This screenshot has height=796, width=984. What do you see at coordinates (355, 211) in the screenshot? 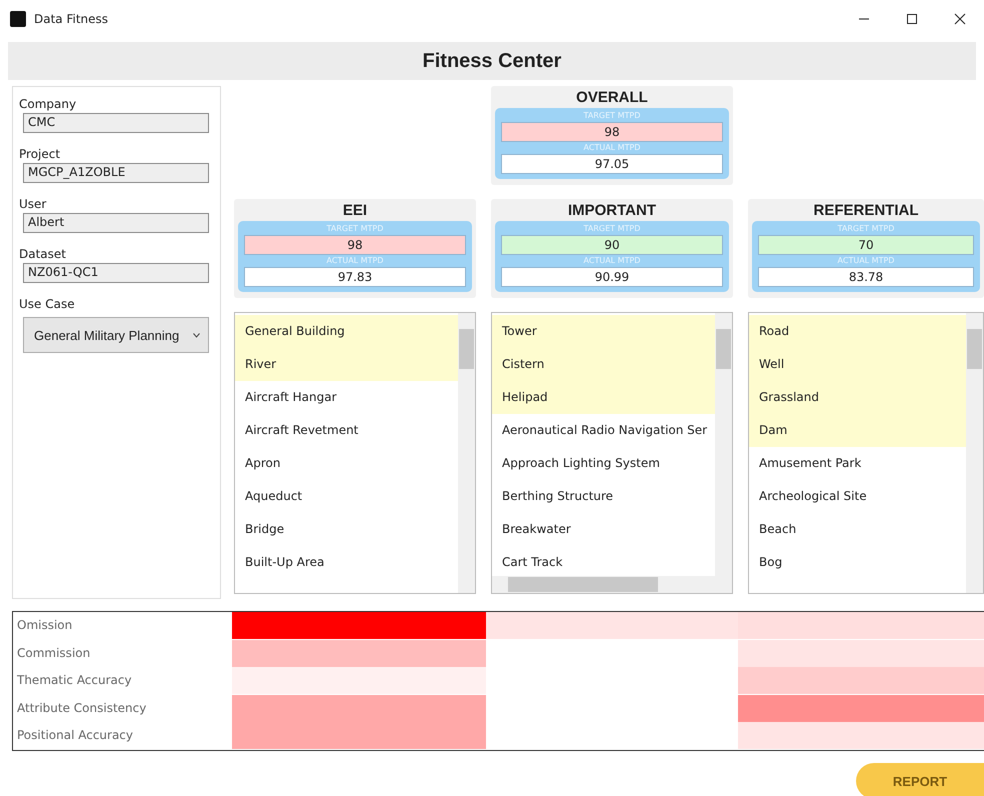
I see `card-title: EEI` at bounding box center [355, 211].